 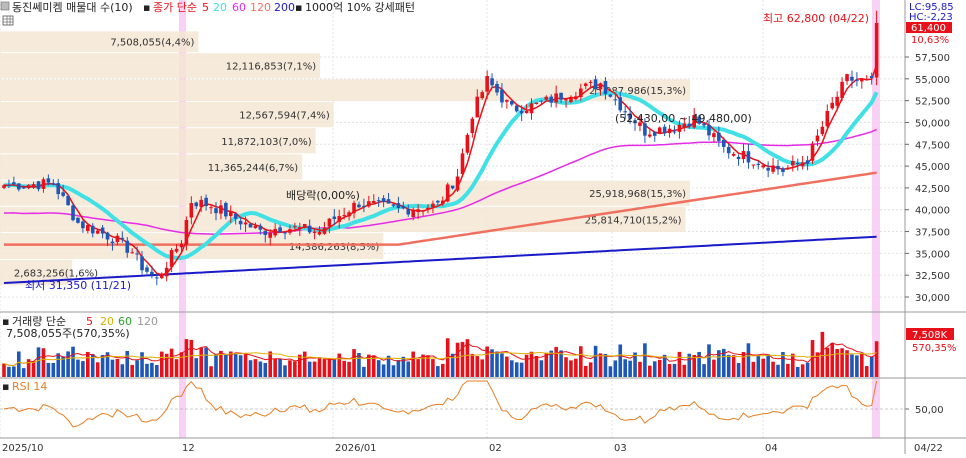 What do you see at coordinates (932, 58) in the screenshot?
I see `y-tick-label: 57,500` at bounding box center [932, 58].